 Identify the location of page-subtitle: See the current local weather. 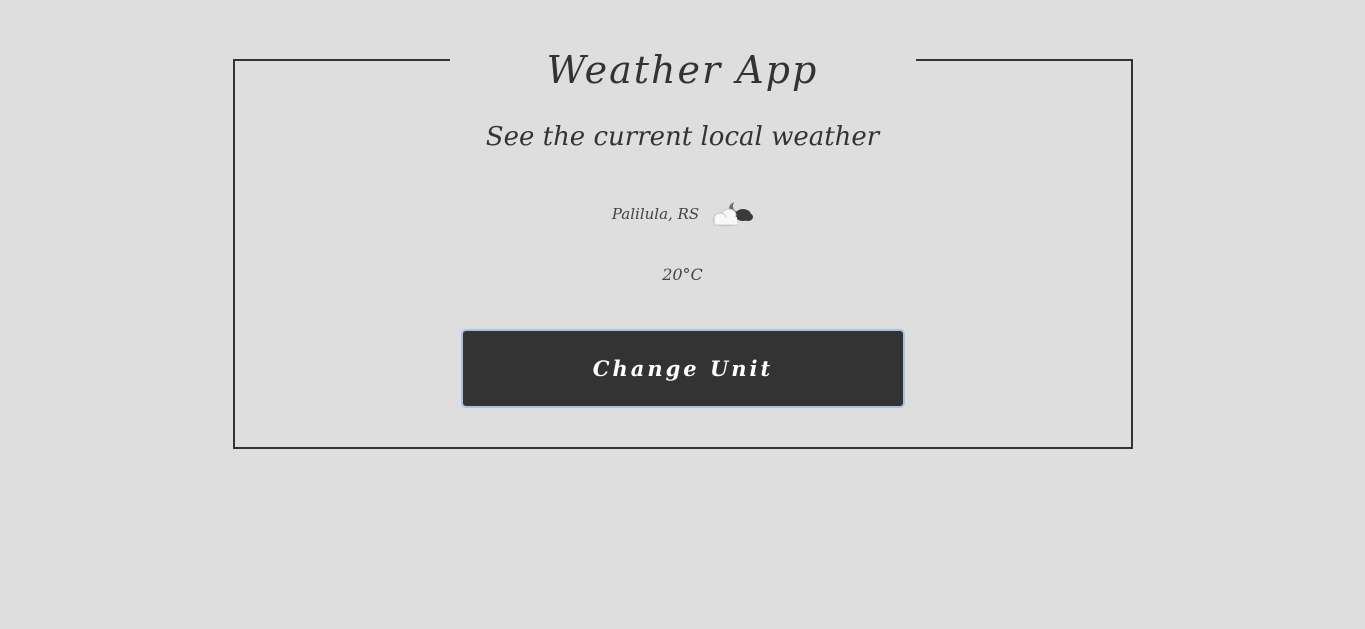
(682, 137).